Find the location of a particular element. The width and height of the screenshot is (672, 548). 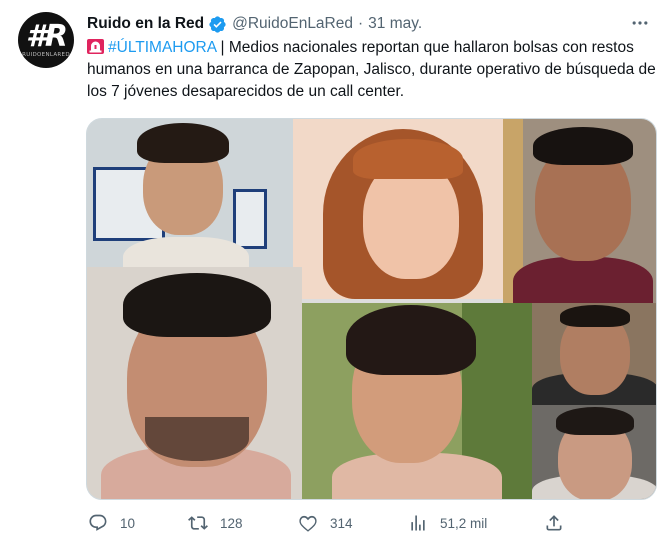

photo-woman-bottom-center is located at coordinates (417, 401).